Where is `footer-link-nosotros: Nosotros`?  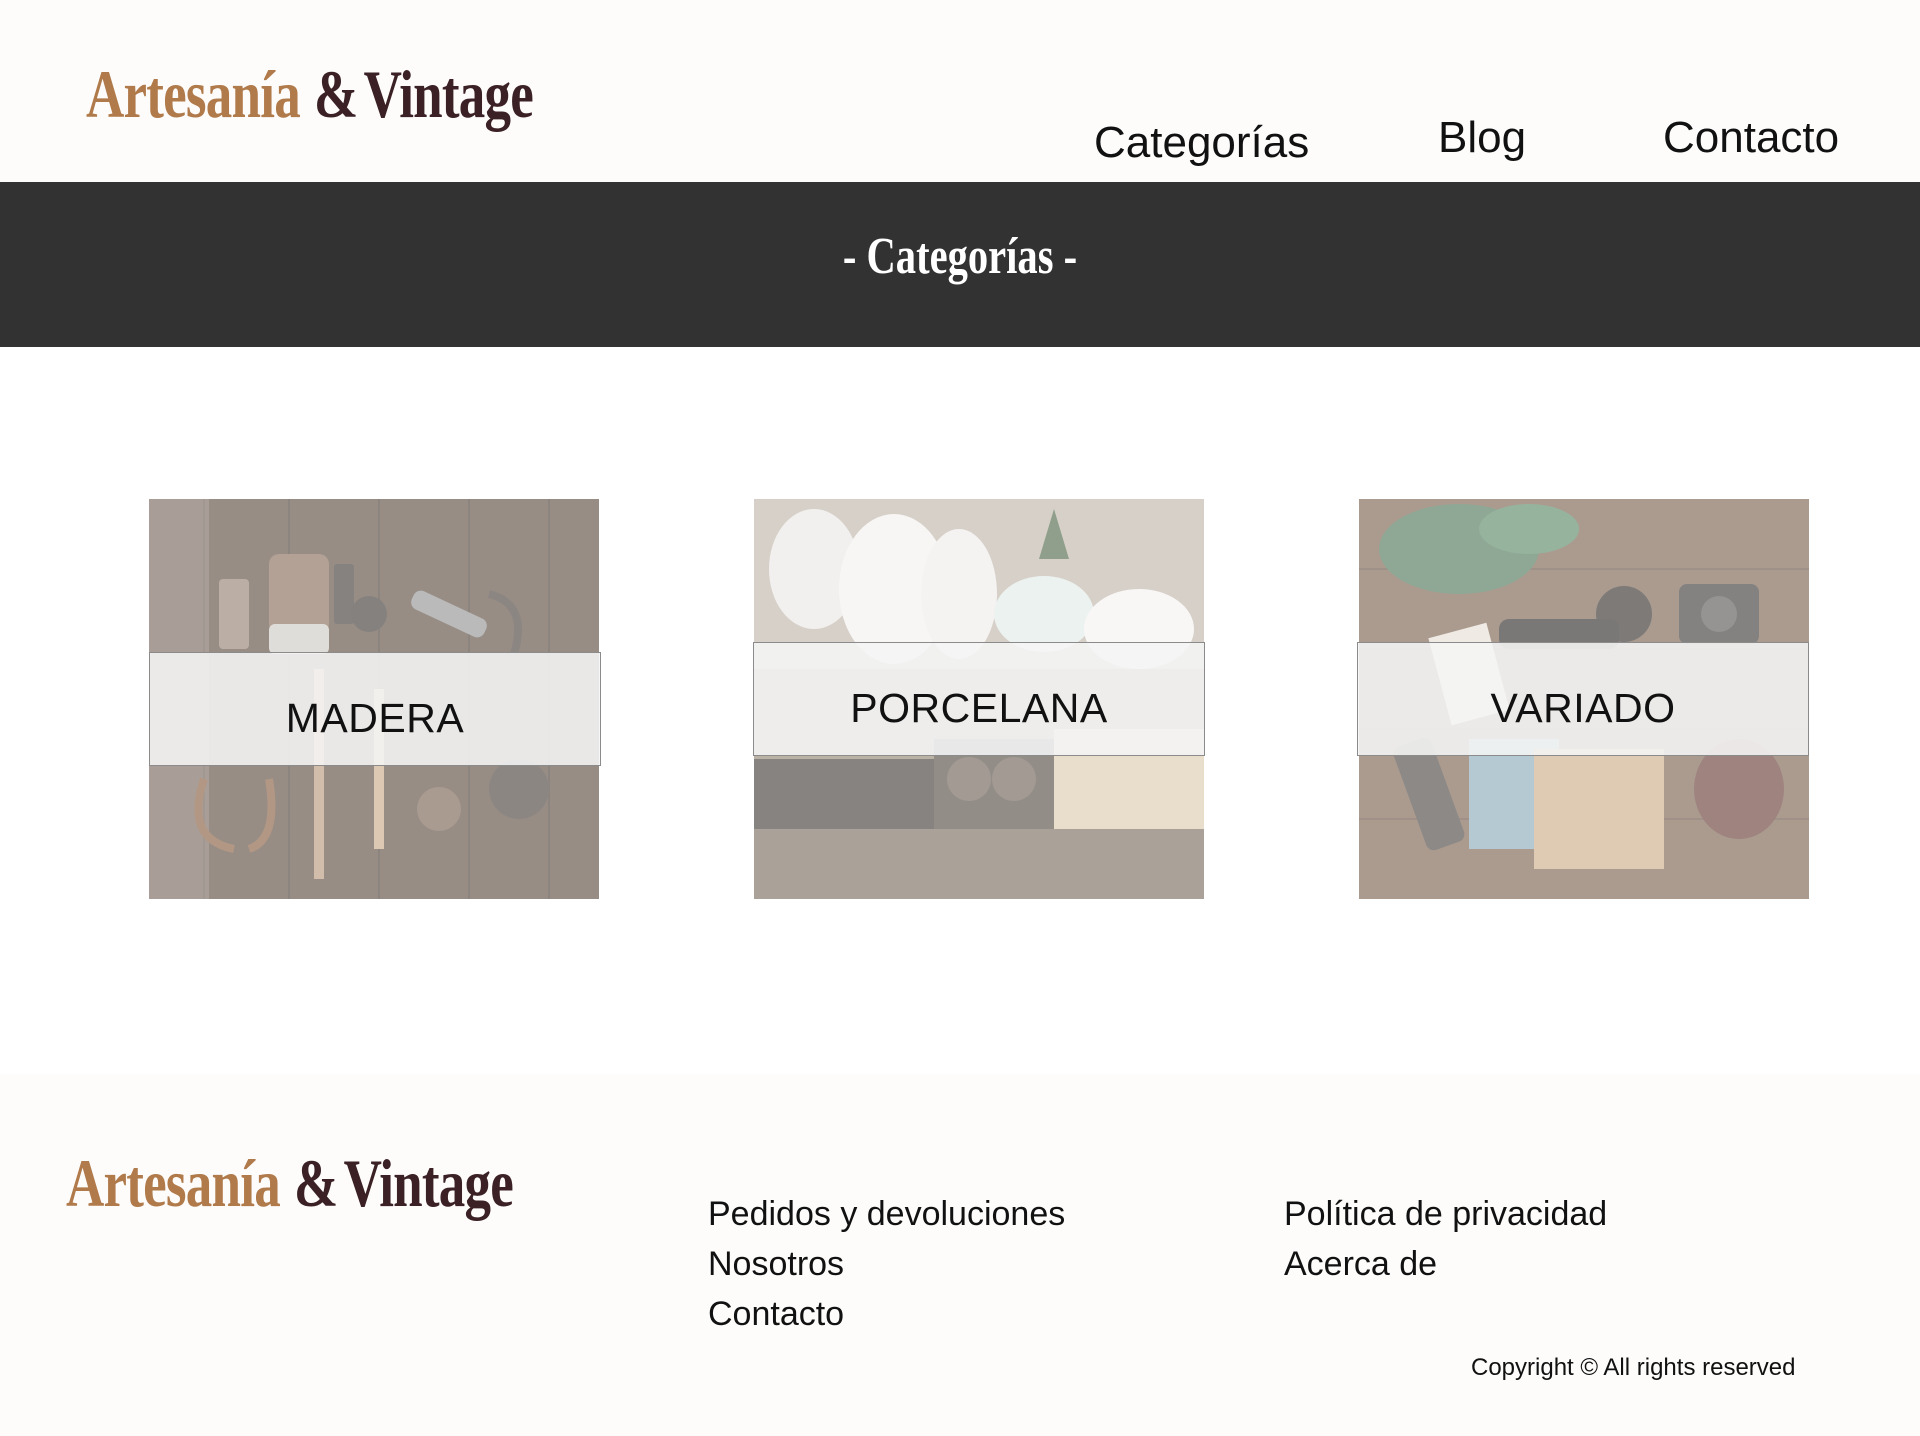
footer-link-nosotros: Nosotros is located at coordinates (776, 1264).